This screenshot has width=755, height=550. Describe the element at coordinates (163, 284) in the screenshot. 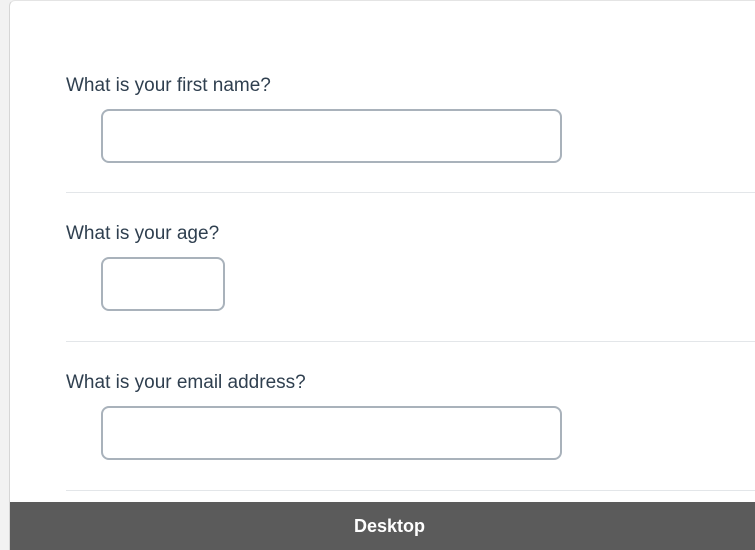

I see `age-input` at that location.